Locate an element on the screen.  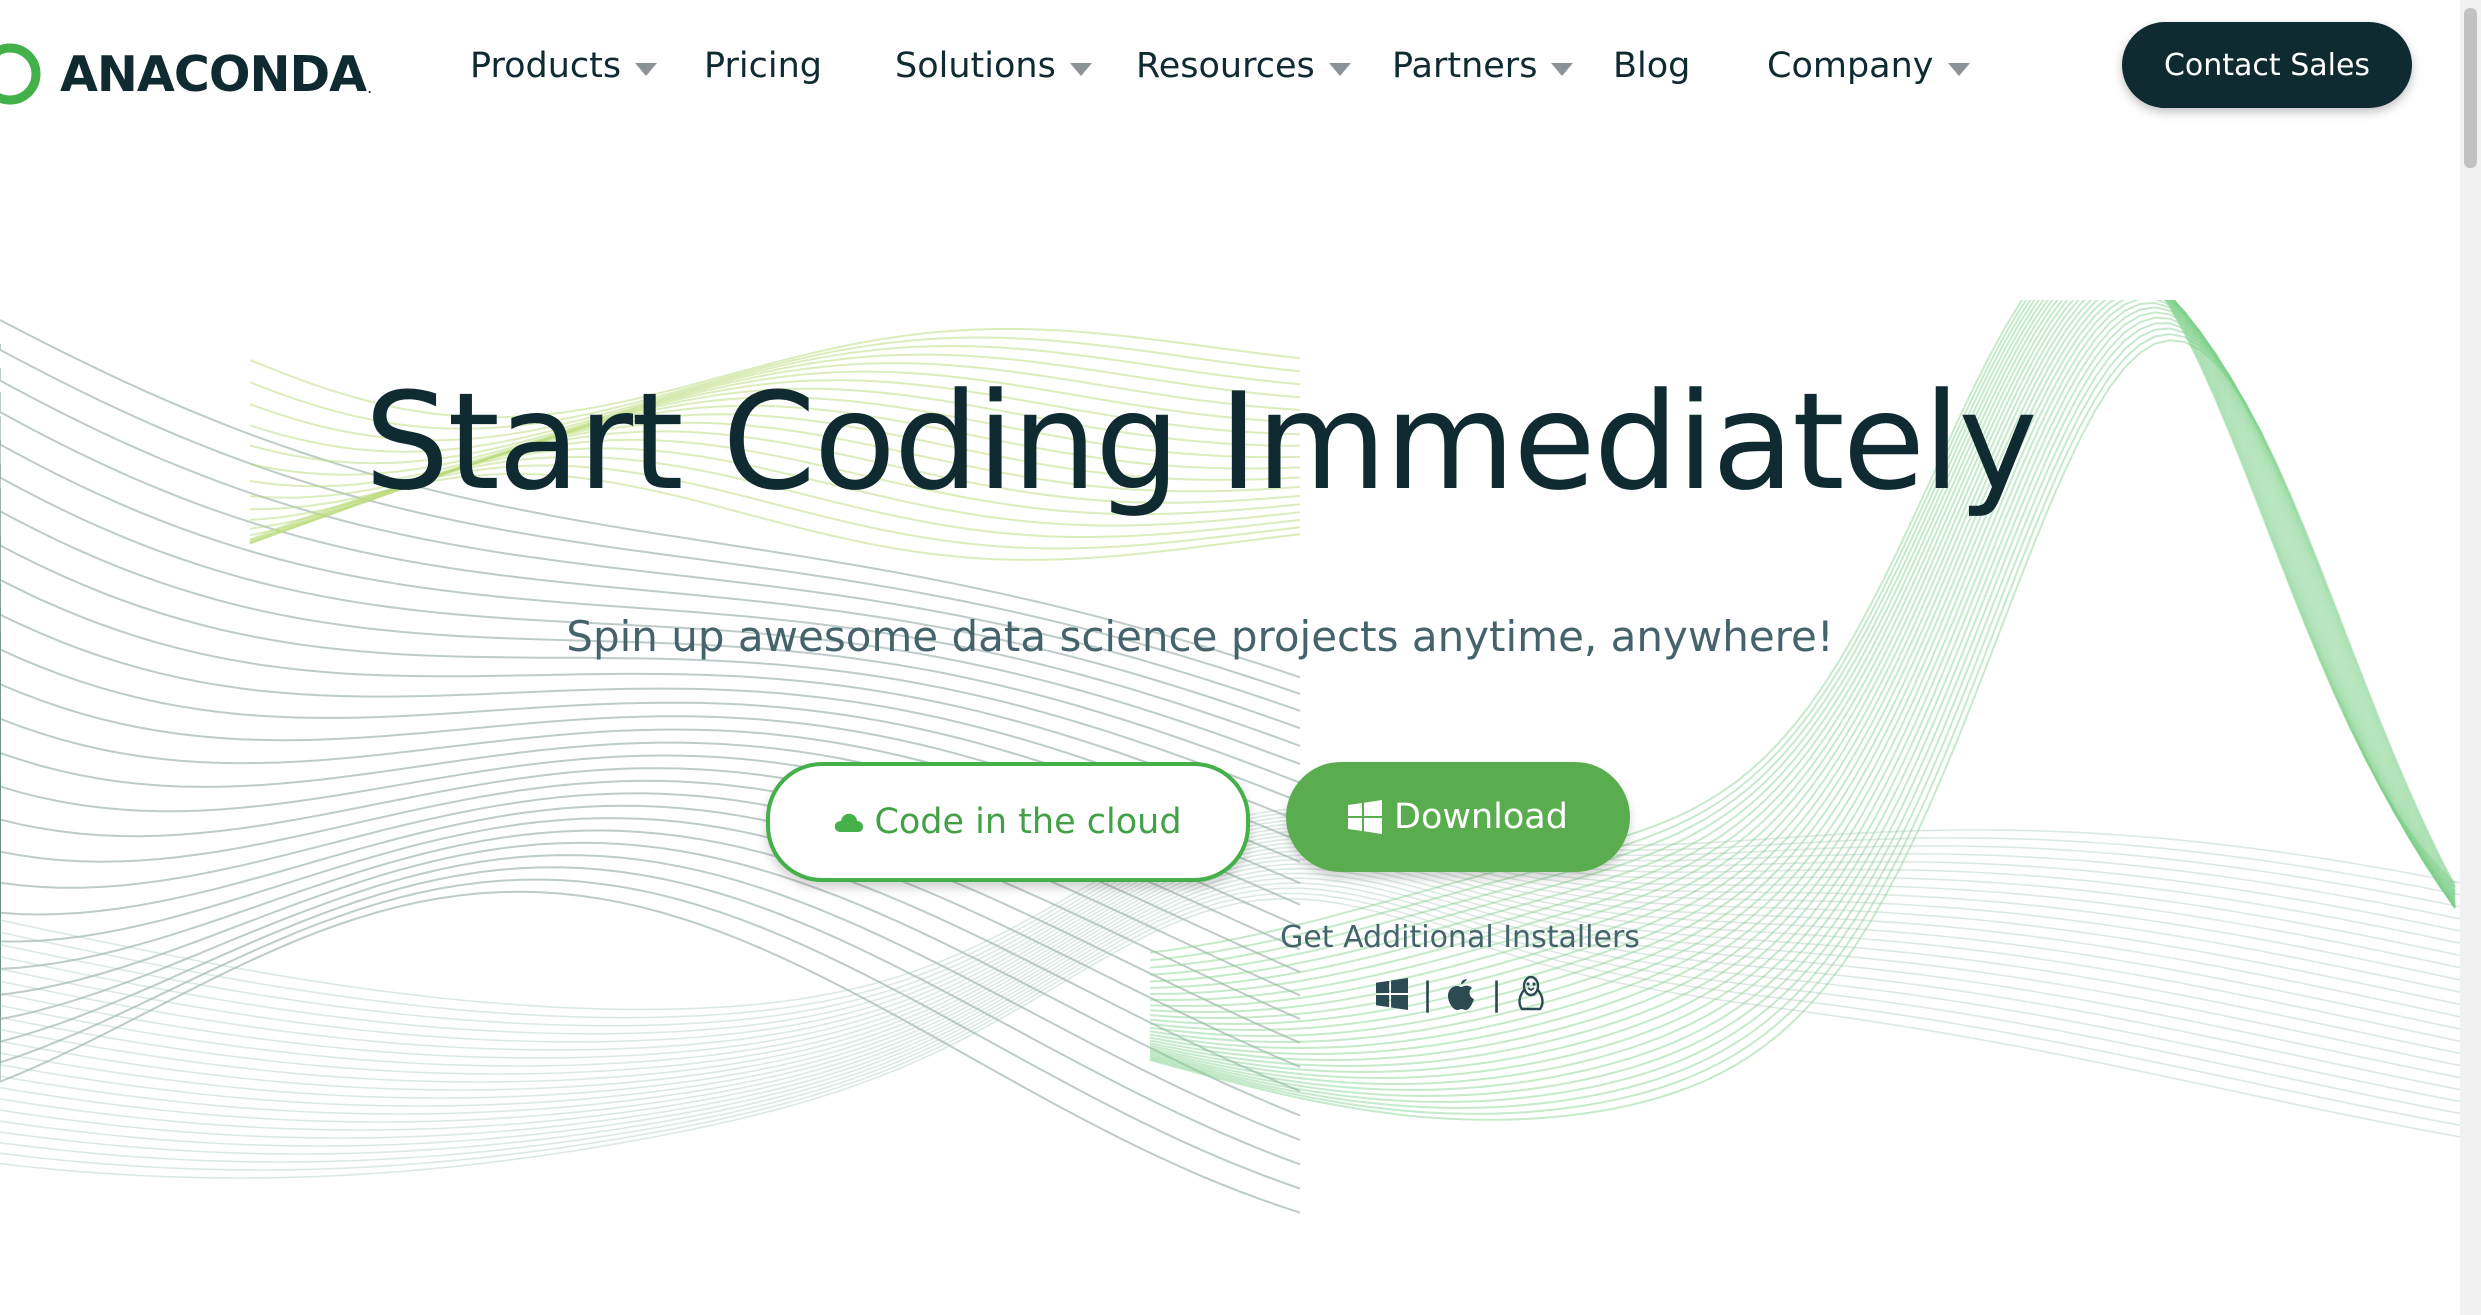
download-button-label: Download is located at coordinates (1481, 817).